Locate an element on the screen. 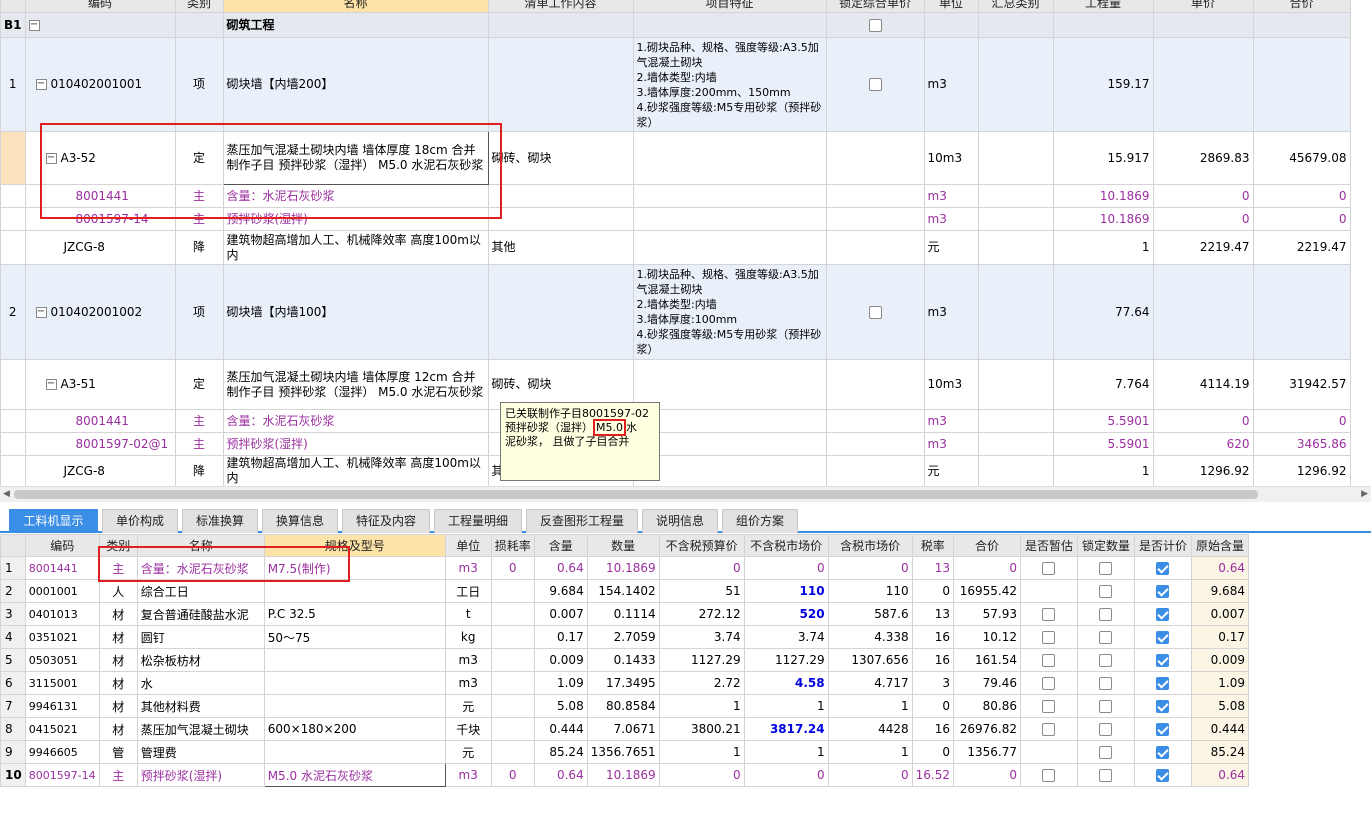 This screenshot has height=825, width=1371. tab-quantity-detail: 工程量明细 is located at coordinates (478, 521).